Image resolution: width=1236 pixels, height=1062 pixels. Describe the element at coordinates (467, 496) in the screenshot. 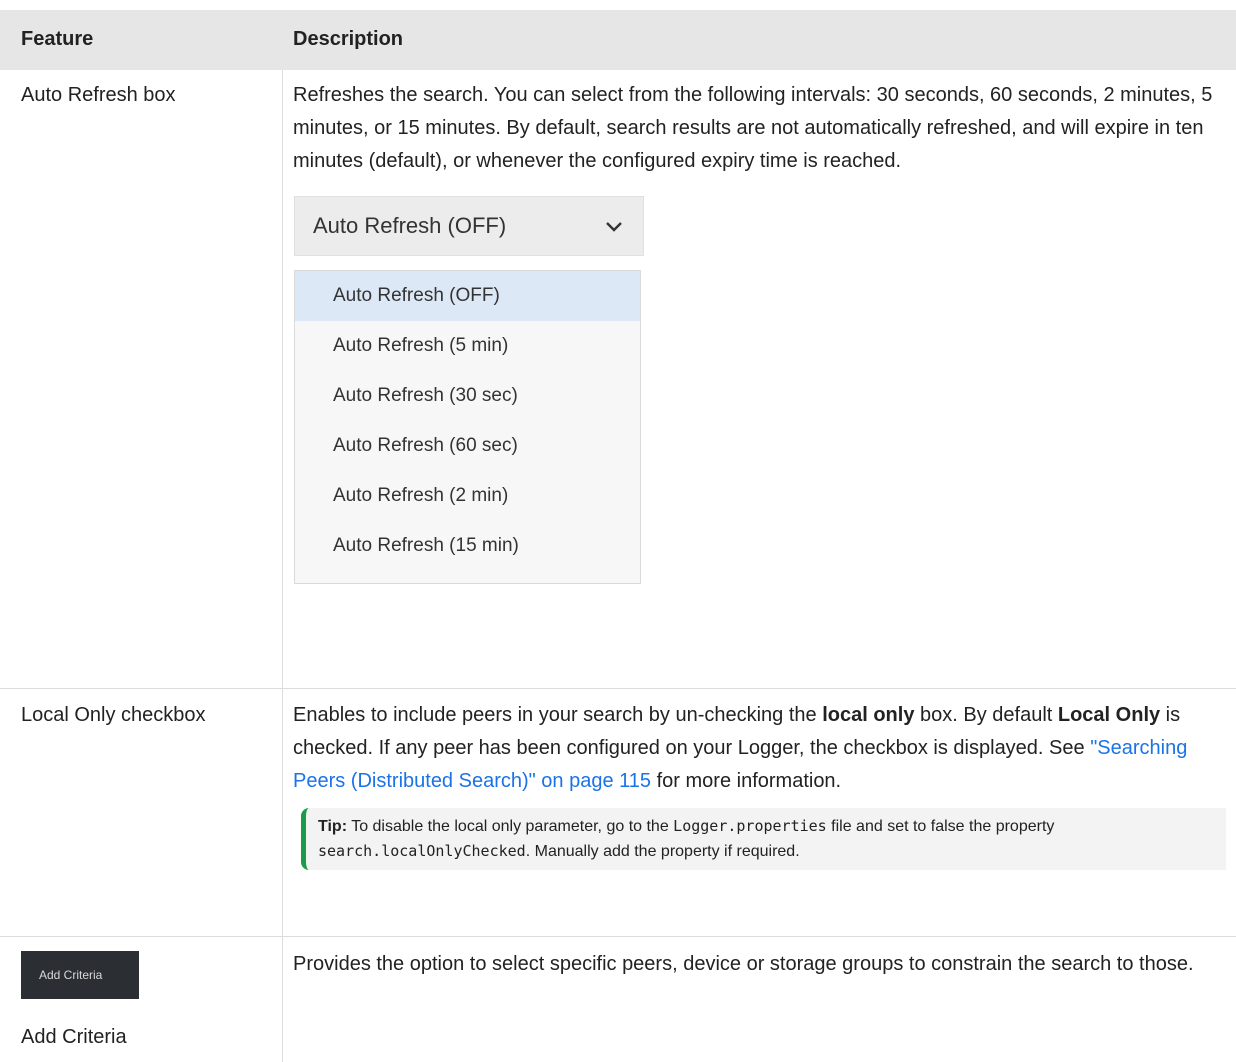

I see `dropdown-option: Auto Refresh (2 min)` at that location.